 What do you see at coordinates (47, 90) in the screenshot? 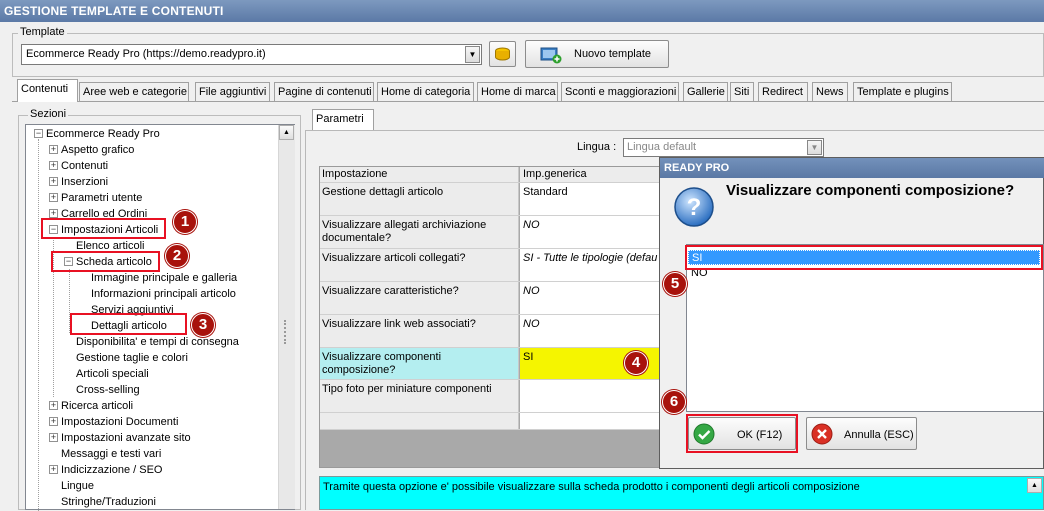
I see `tab-contenuti: Contenuti` at bounding box center [47, 90].